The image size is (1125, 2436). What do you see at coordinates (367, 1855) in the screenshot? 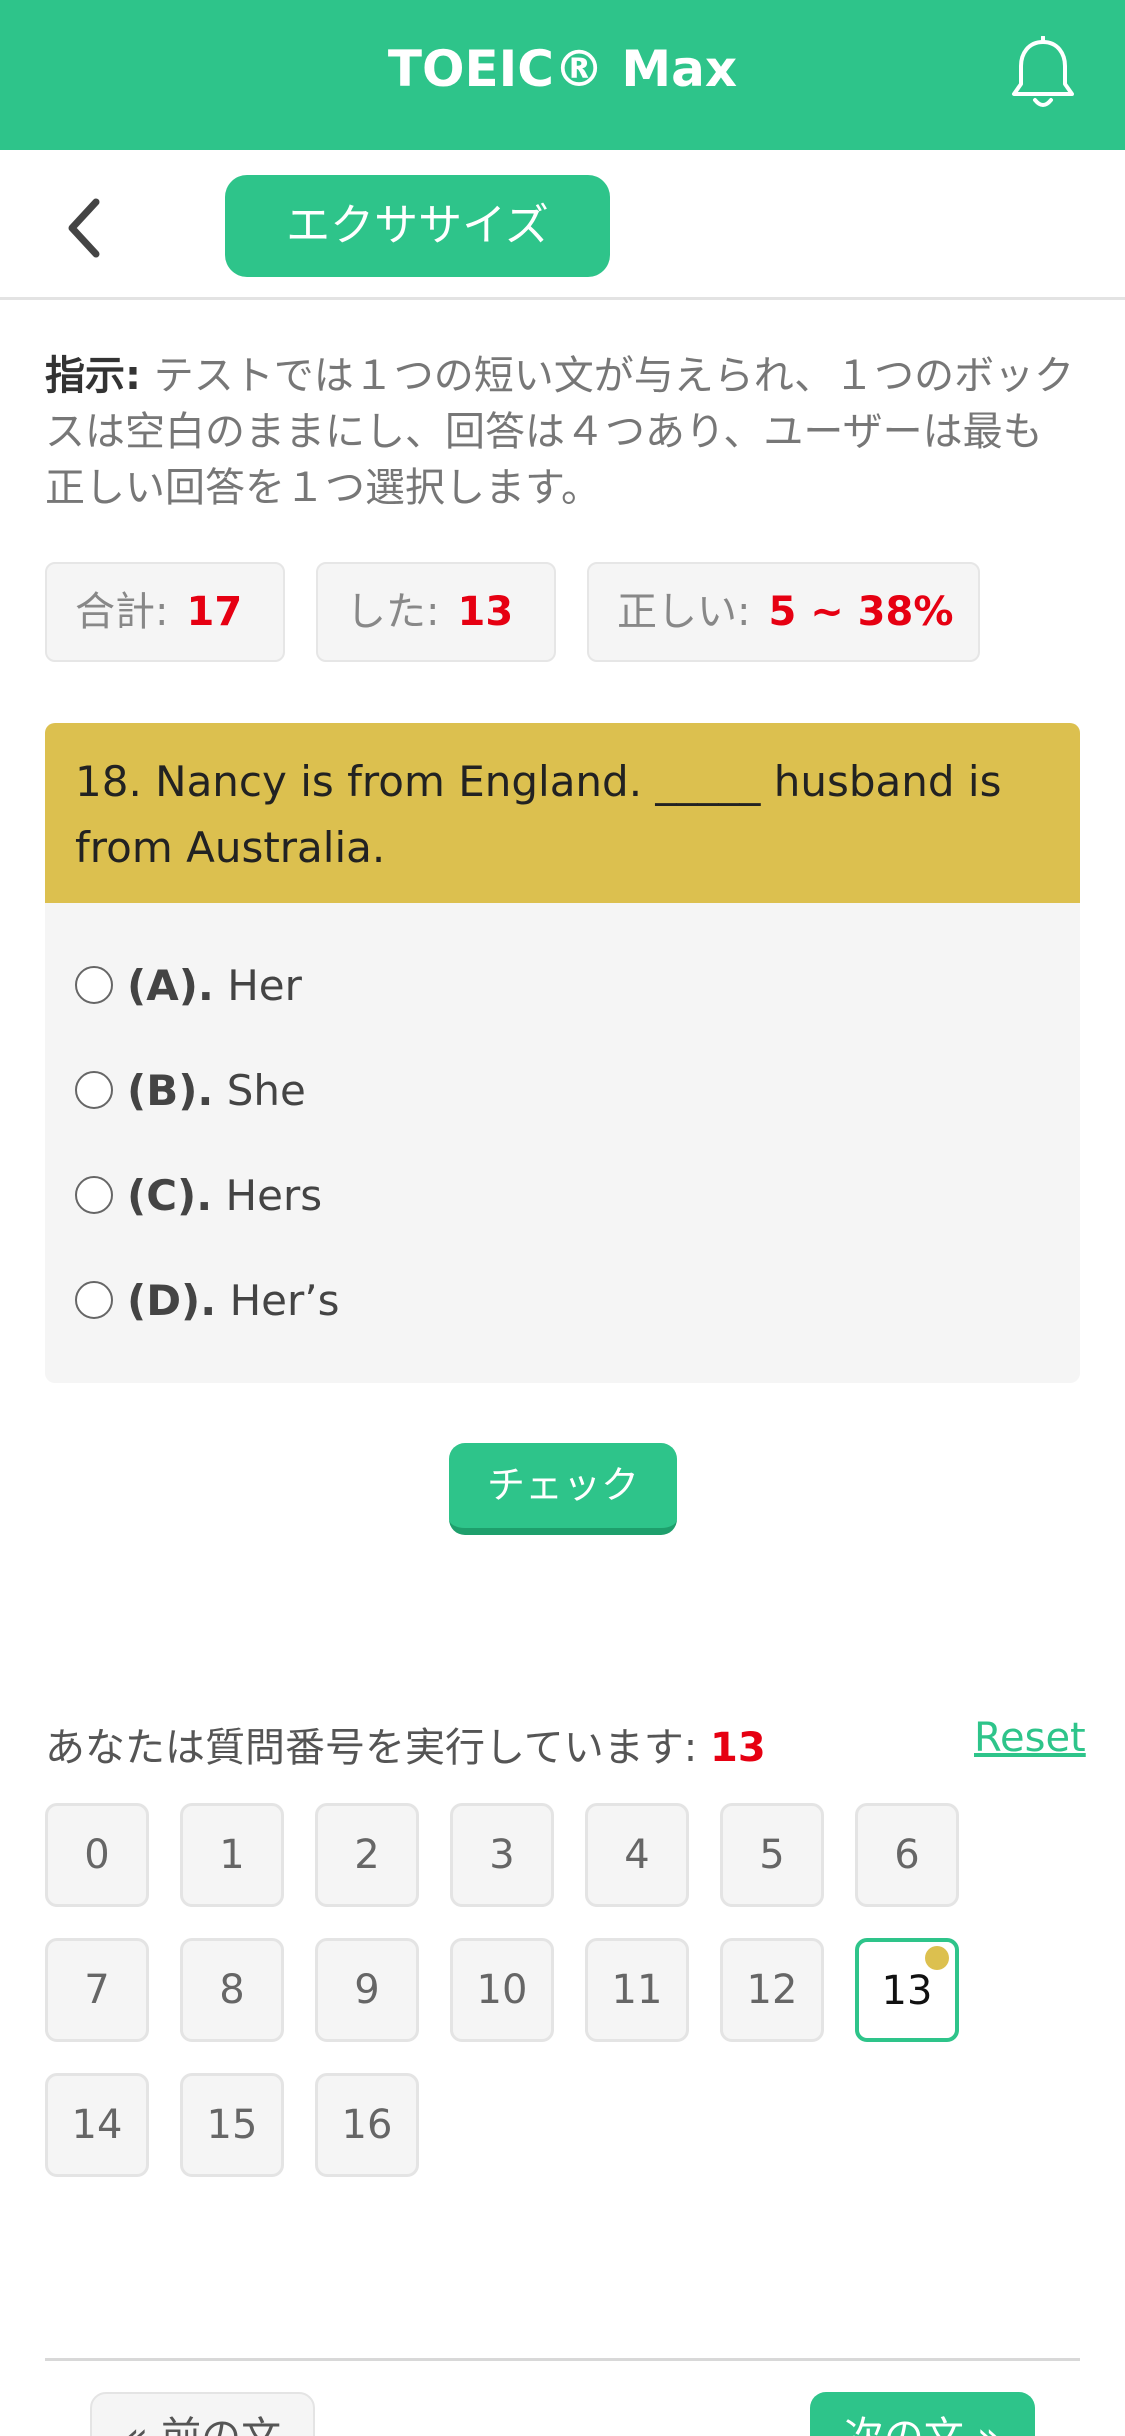
I see `question-number-button: 2` at bounding box center [367, 1855].